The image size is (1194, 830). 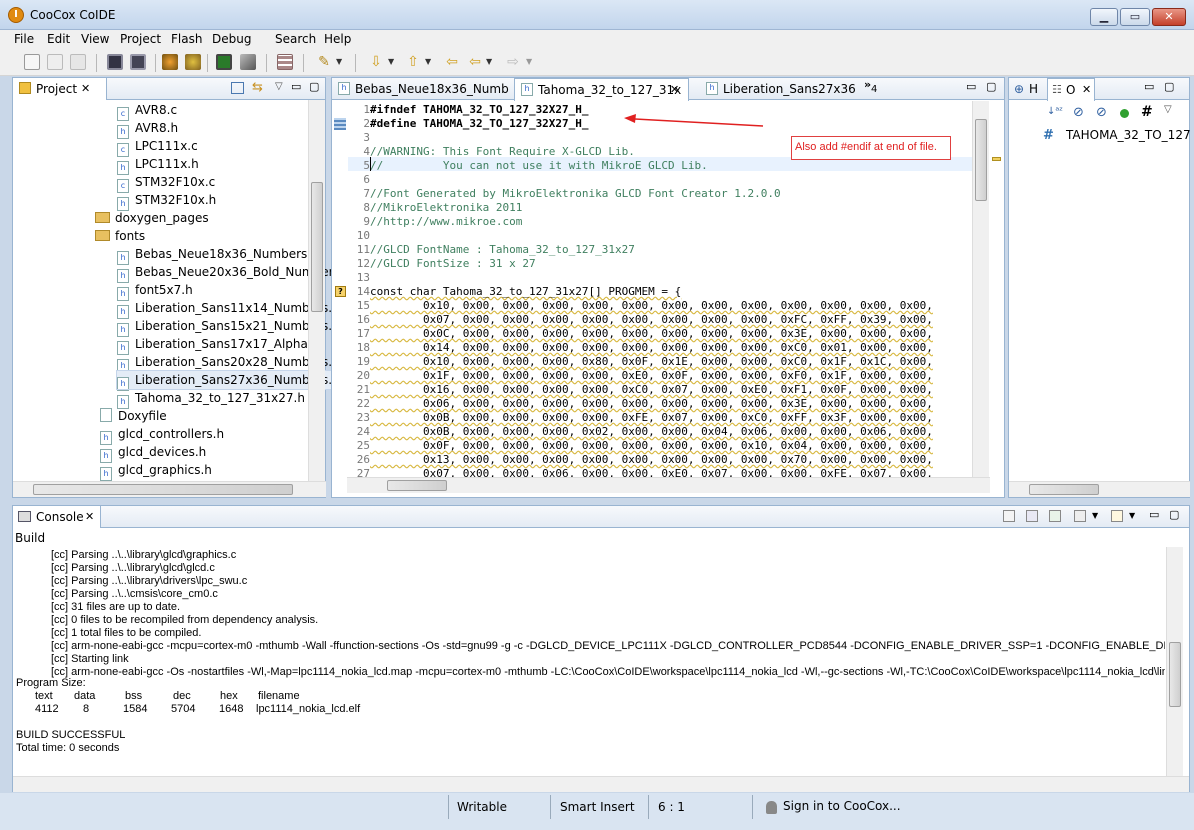 What do you see at coordinates (248, 62) in the screenshot?
I see `erase-icon` at bounding box center [248, 62].